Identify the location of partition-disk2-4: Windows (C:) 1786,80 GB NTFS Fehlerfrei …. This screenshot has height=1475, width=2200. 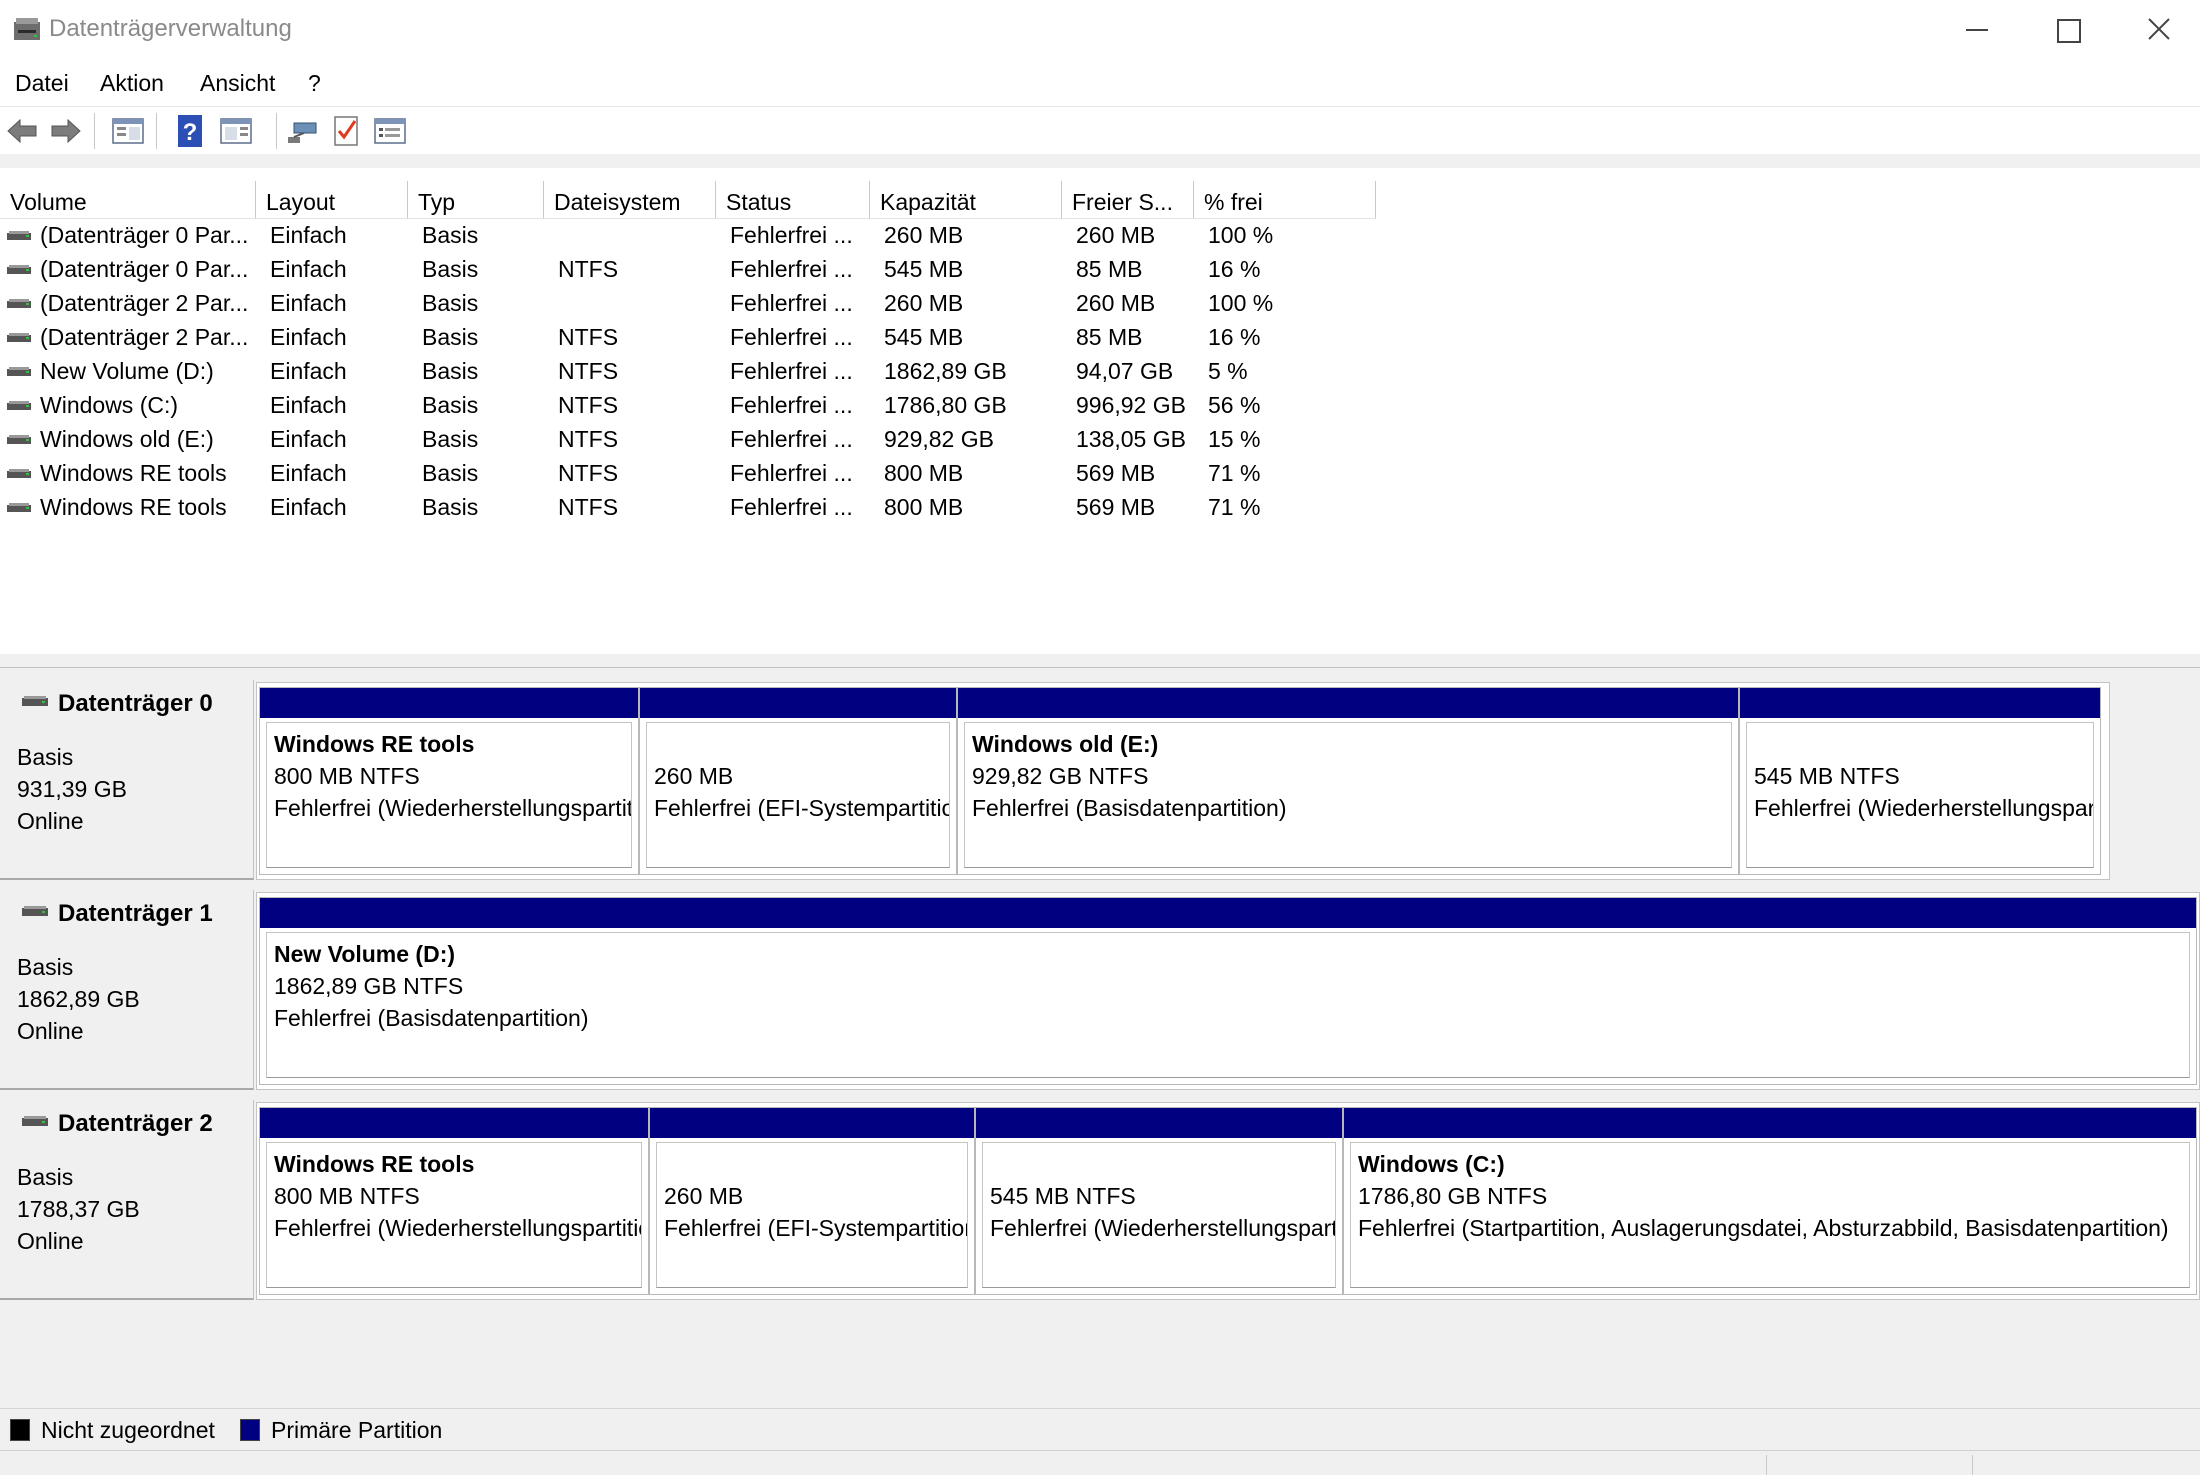
(1770, 1201).